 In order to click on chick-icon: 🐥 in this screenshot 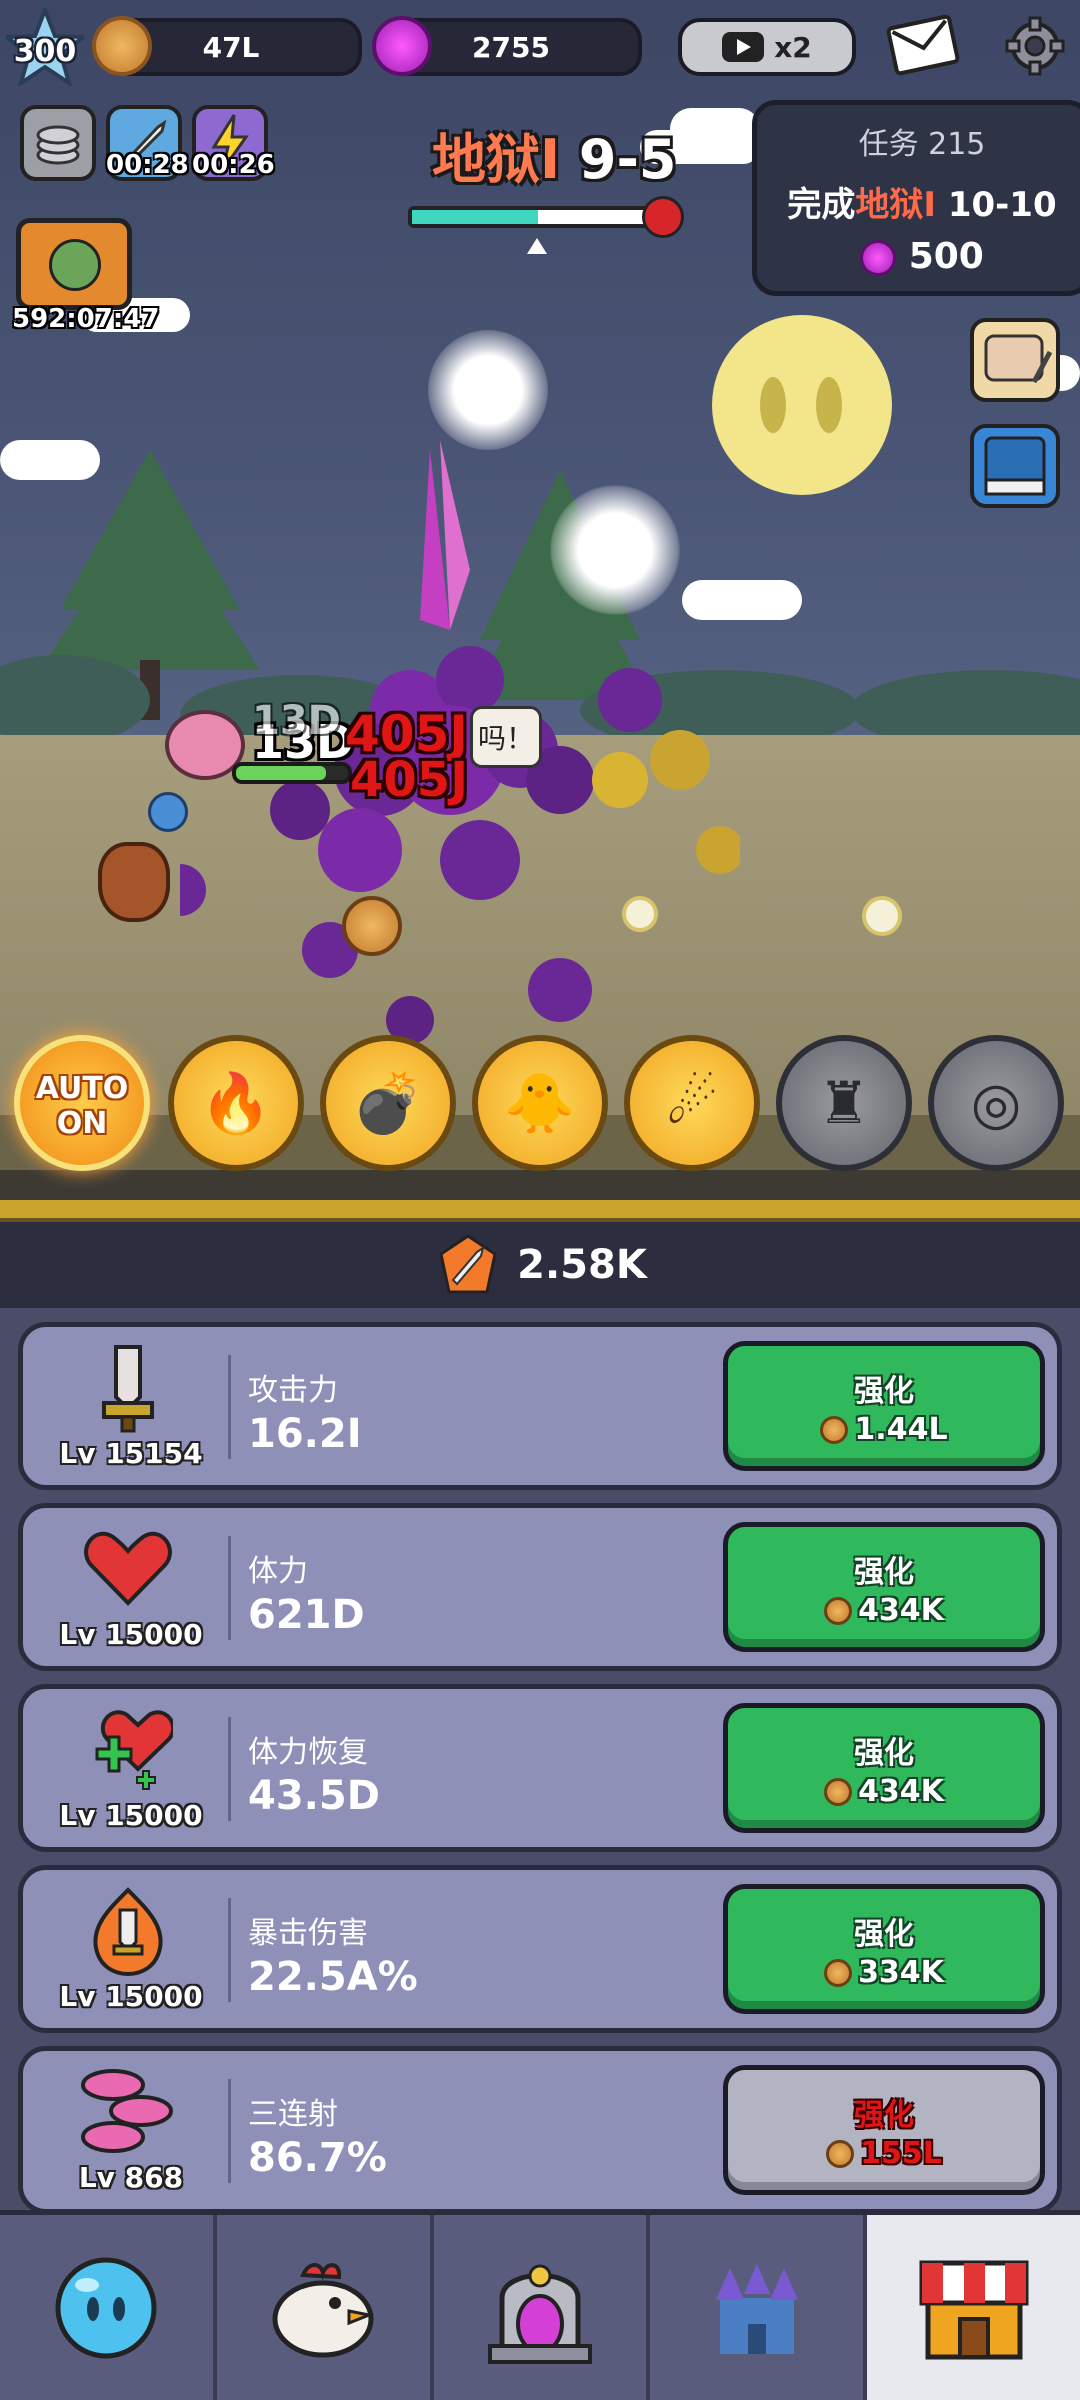, I will do `click(540, 1102)`.